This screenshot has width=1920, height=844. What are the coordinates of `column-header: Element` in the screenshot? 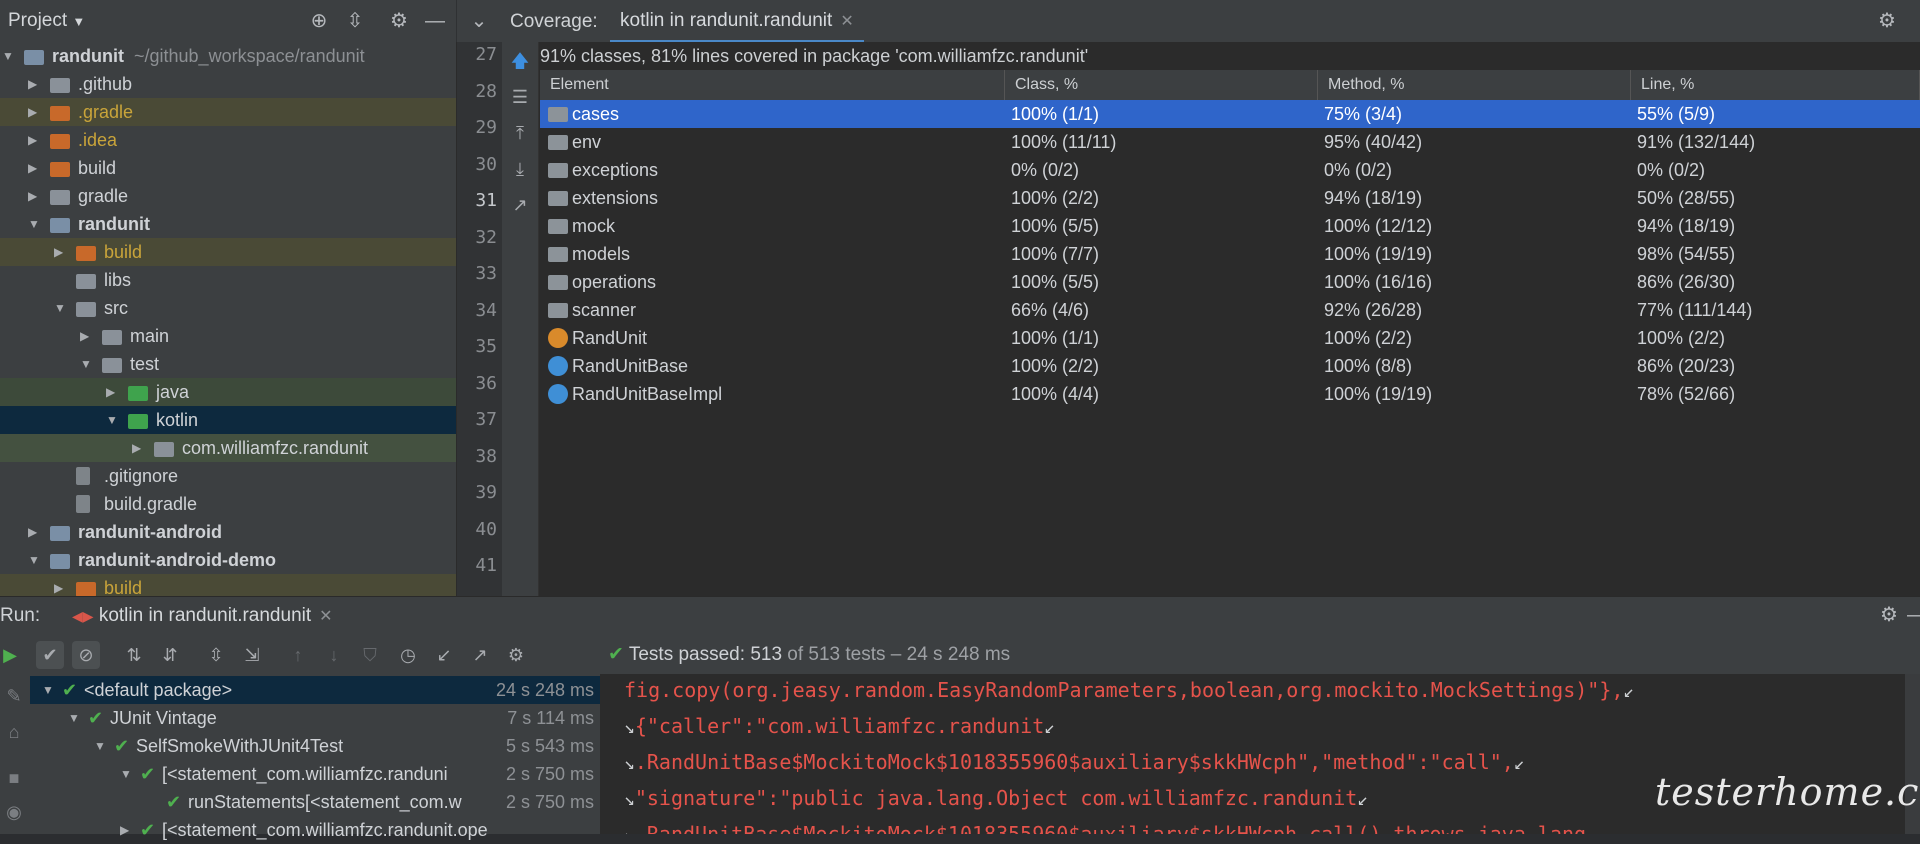 It's located at (772, 85).